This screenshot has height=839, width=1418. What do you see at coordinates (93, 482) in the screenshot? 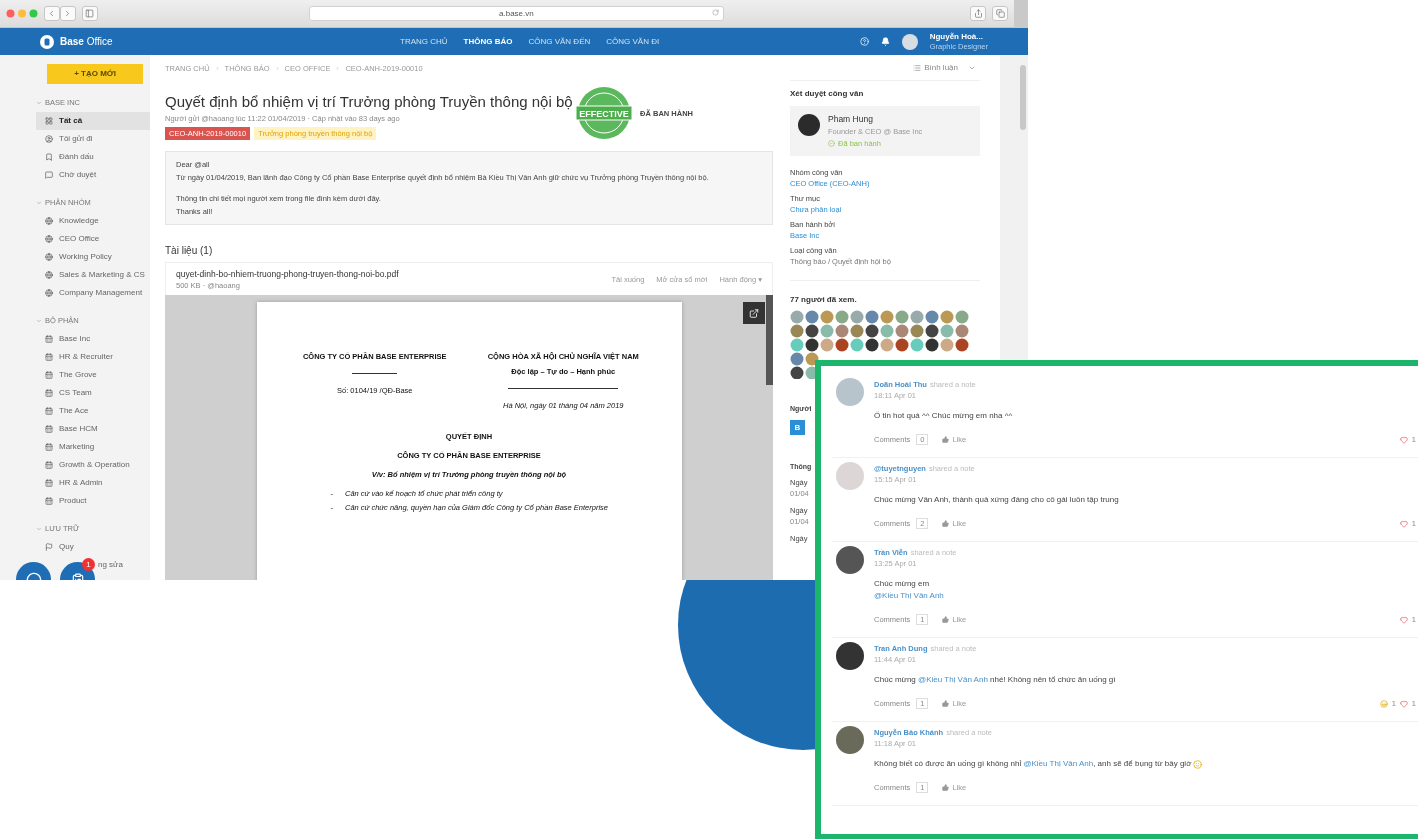
I see `sidebar-item: HR & Admin` at bounding box center [93, 482].